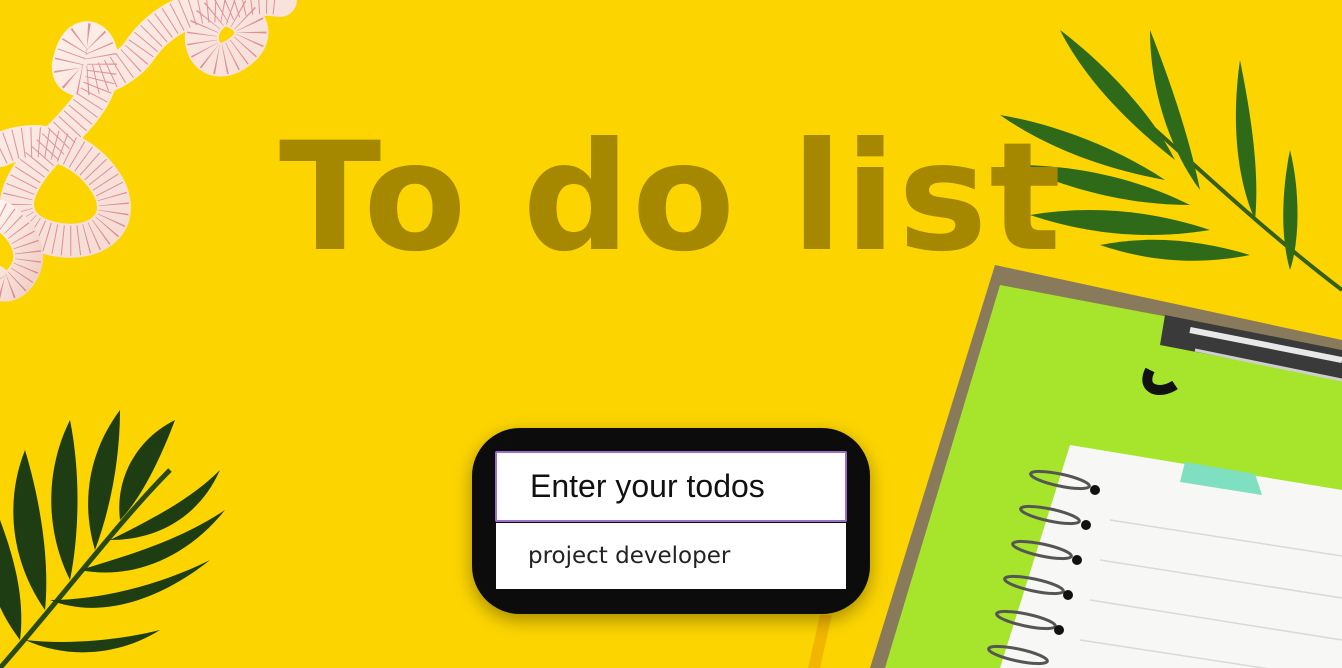 This screenshot has width=1342, height=668. I want to click on todo-item-label: project developer, so click(629, 556).